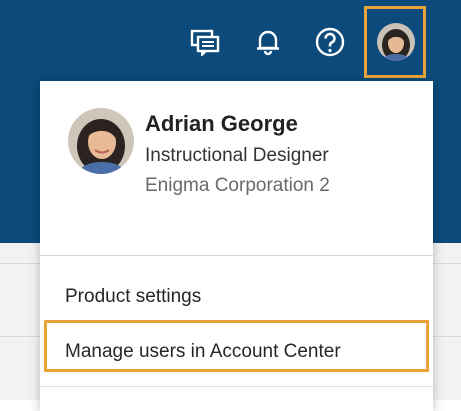 The height and width of the screenshot is (411, 461). I want to click on help-icon, so click(330, 42).